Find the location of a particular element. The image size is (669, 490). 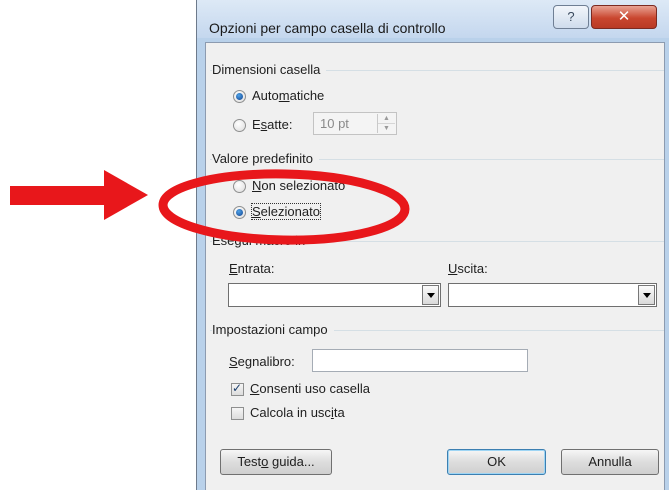

bookmark-label: Segnalibro: is located at coordinates (262, 361).